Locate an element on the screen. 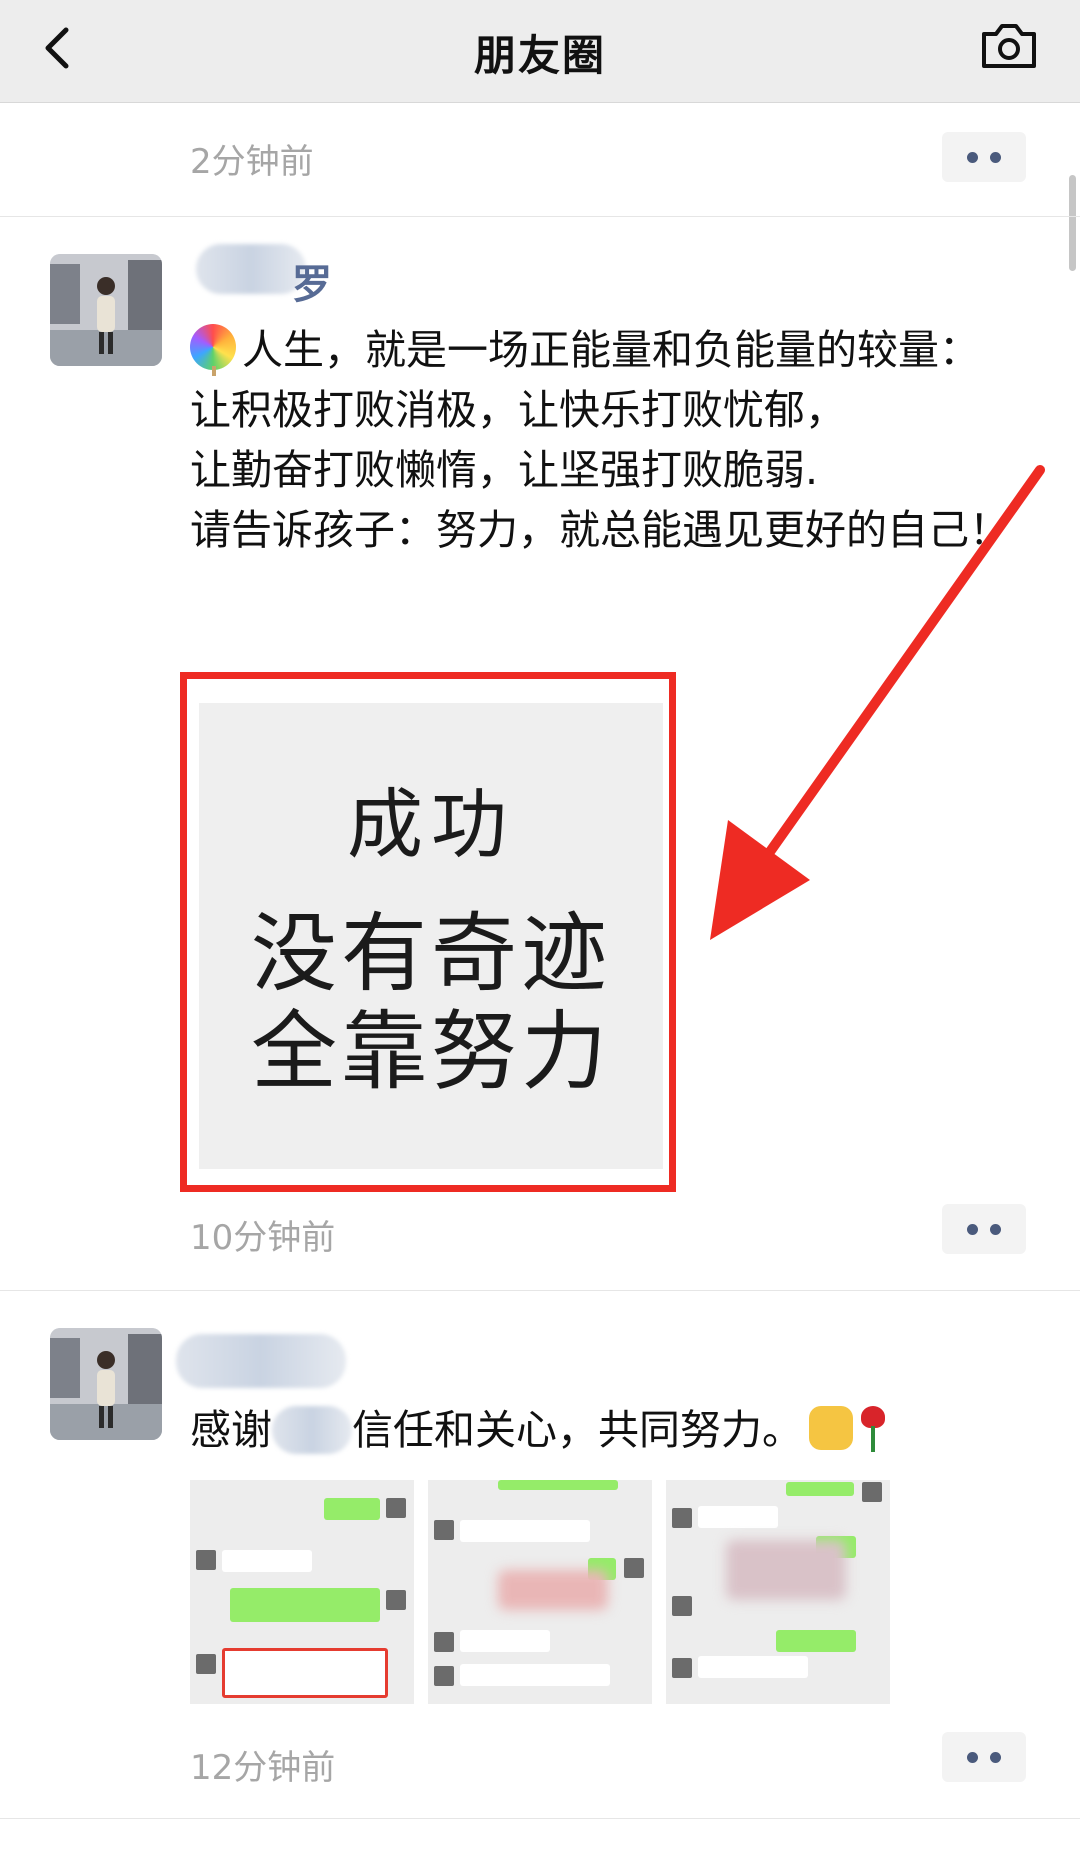 This screenshot has height=1855, width=1080. rose-emoji is located at coordinates (873, 1429).